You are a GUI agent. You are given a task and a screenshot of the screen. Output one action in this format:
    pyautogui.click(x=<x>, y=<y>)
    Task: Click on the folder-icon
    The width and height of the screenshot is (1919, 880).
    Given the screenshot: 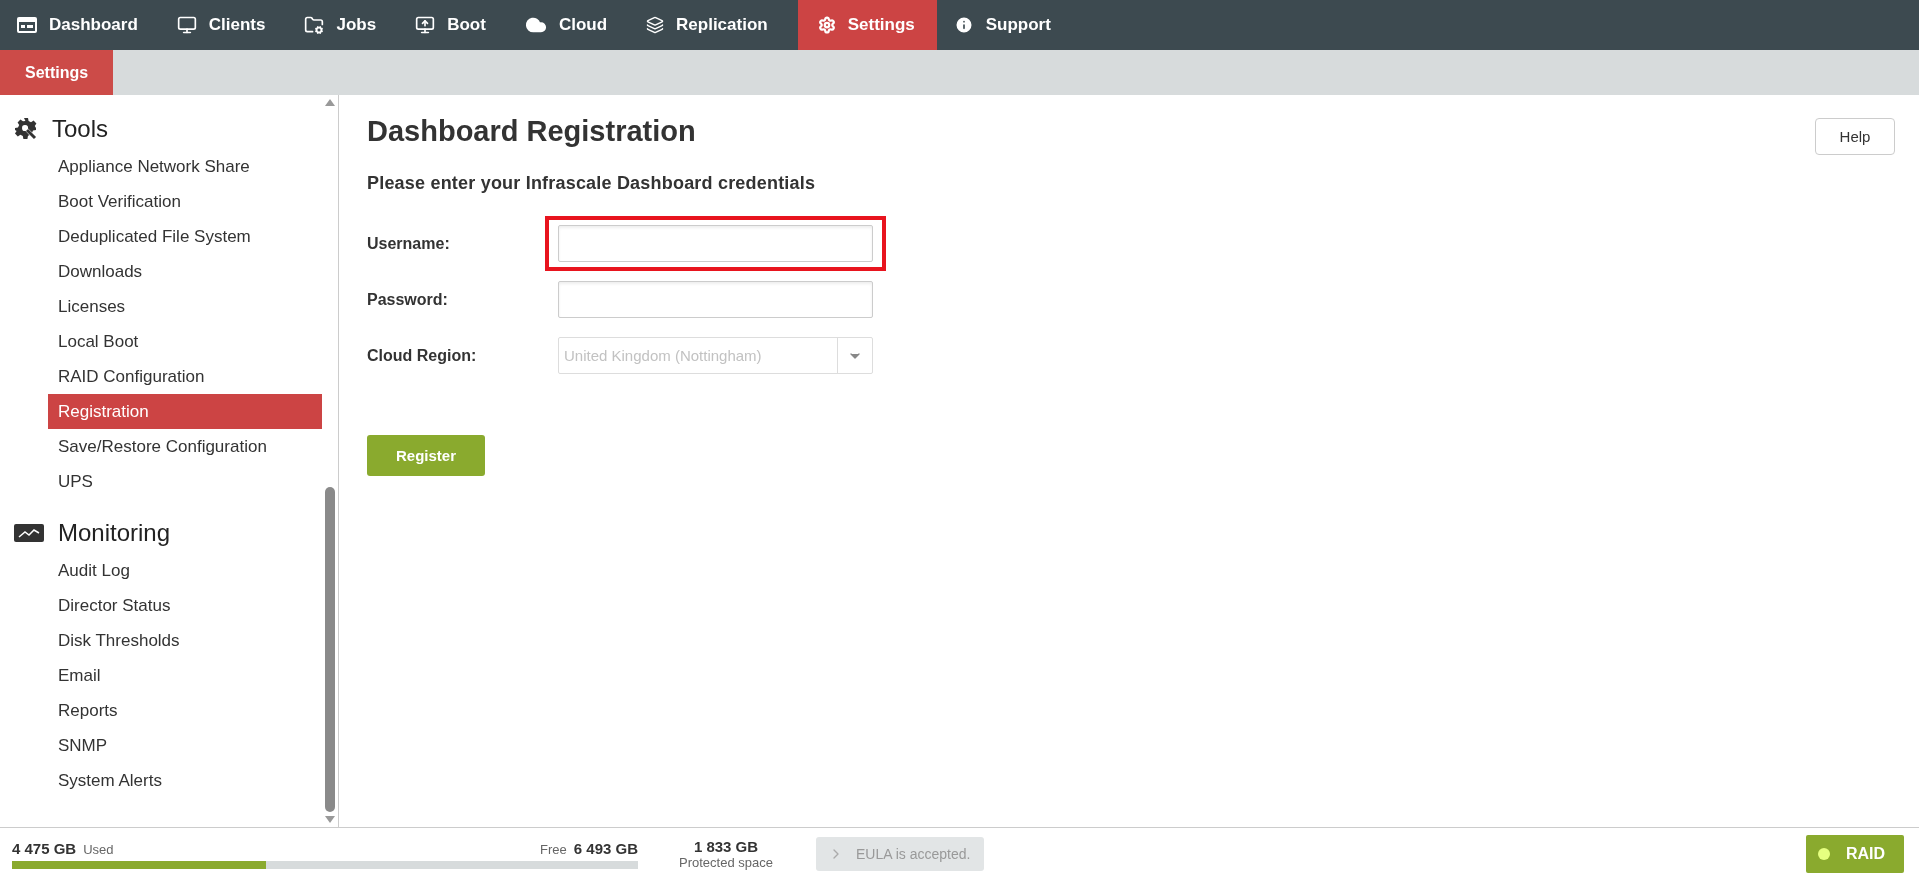 What is the action you would take?
    pyautogui.click(x=314, y=25)
    